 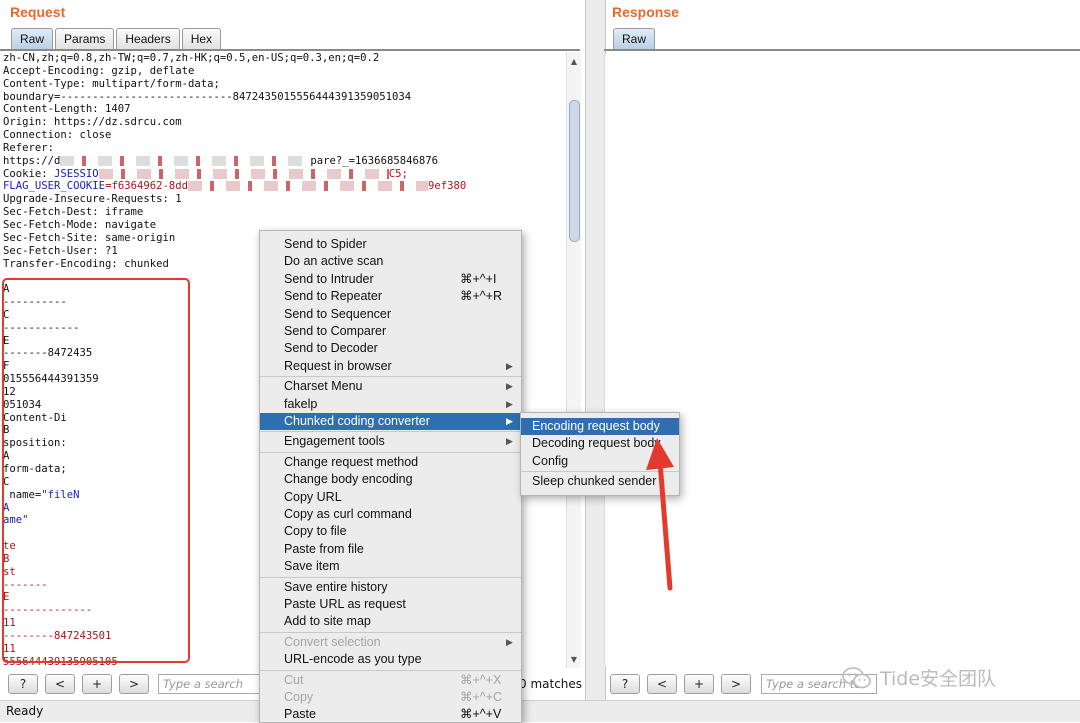 I want to click on editor-token: Referer:, so click(x=29, y=147).